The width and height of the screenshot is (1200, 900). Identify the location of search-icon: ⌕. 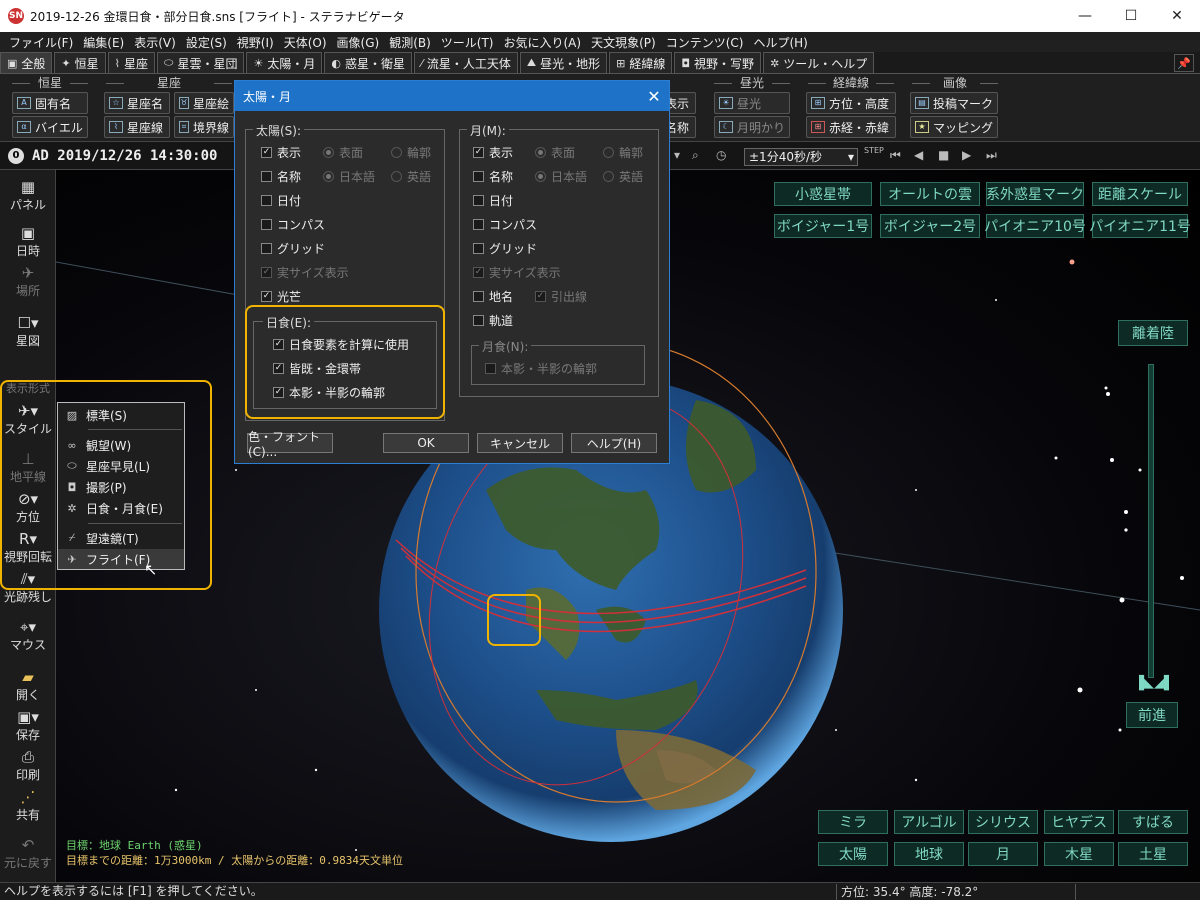
(695, 155).